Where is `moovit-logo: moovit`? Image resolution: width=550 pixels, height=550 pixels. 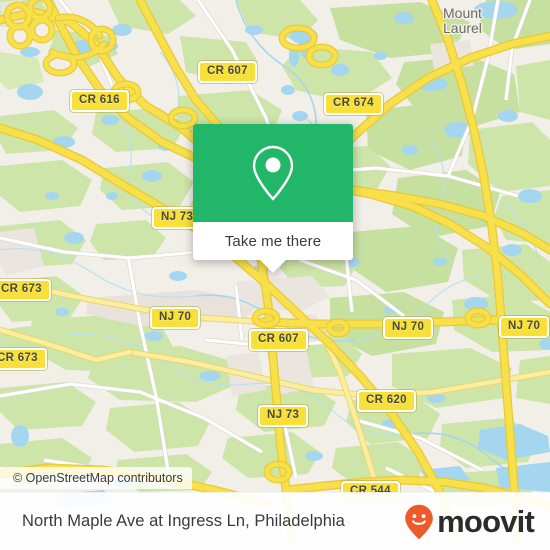 moovit-logo: moovit is located at coordinates (469, 522).